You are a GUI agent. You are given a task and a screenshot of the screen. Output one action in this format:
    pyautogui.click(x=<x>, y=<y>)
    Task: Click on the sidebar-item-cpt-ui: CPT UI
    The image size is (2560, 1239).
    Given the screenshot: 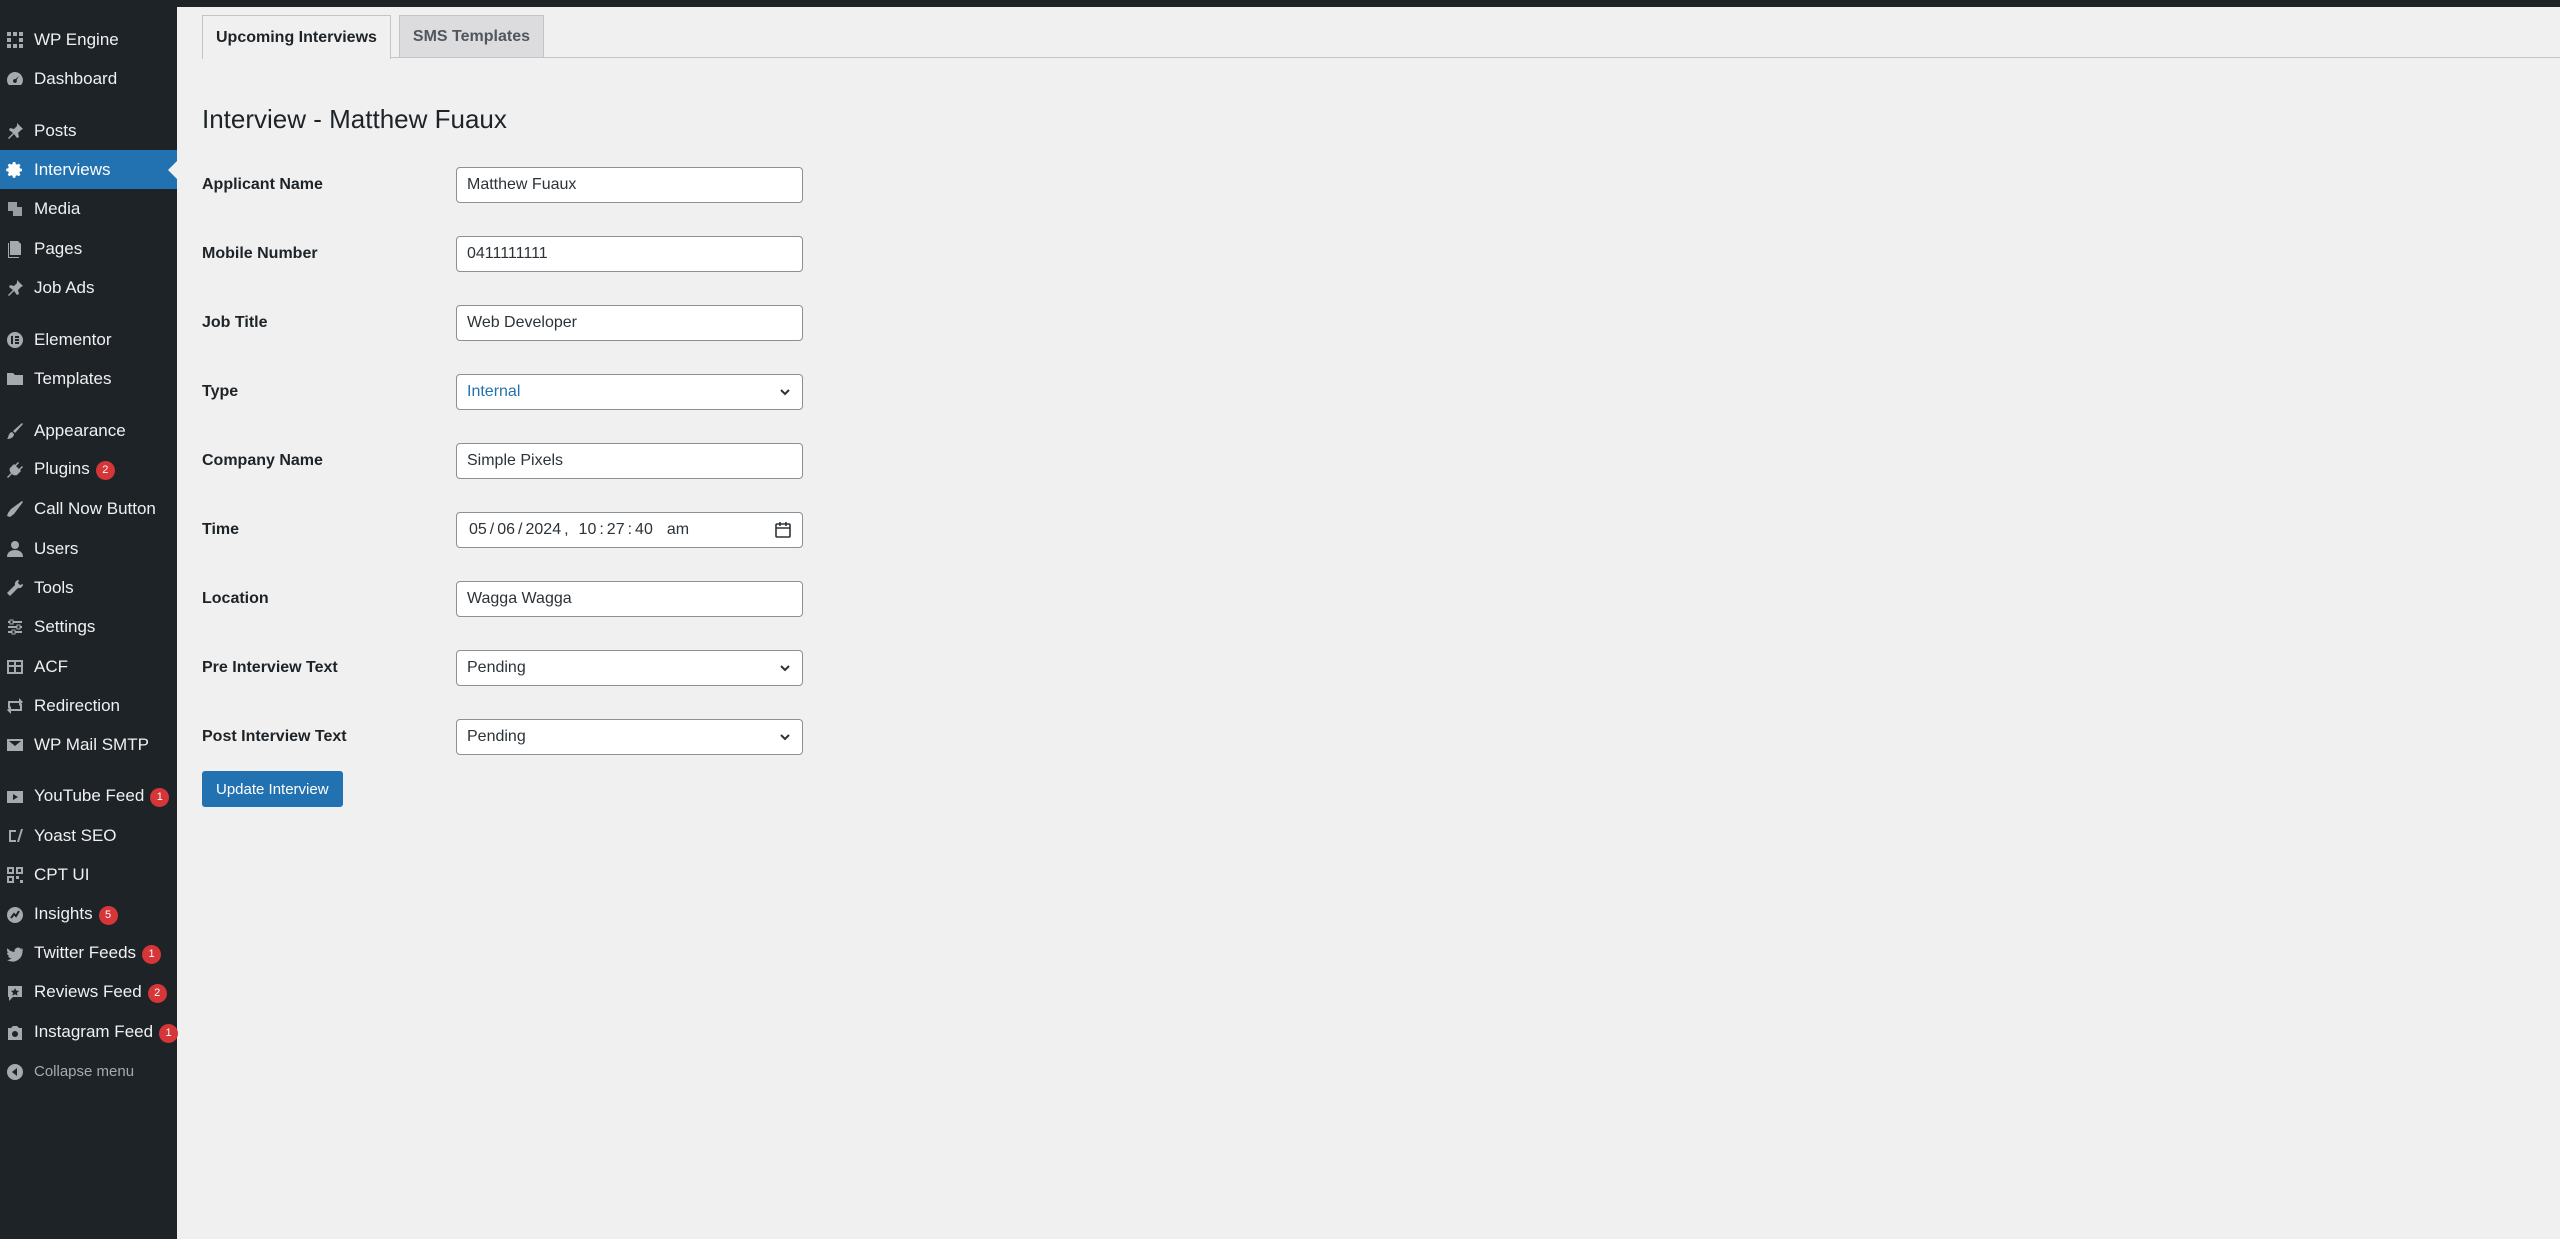 What is the action you would take?
    pyautogui.click(x=88, y=874)
    